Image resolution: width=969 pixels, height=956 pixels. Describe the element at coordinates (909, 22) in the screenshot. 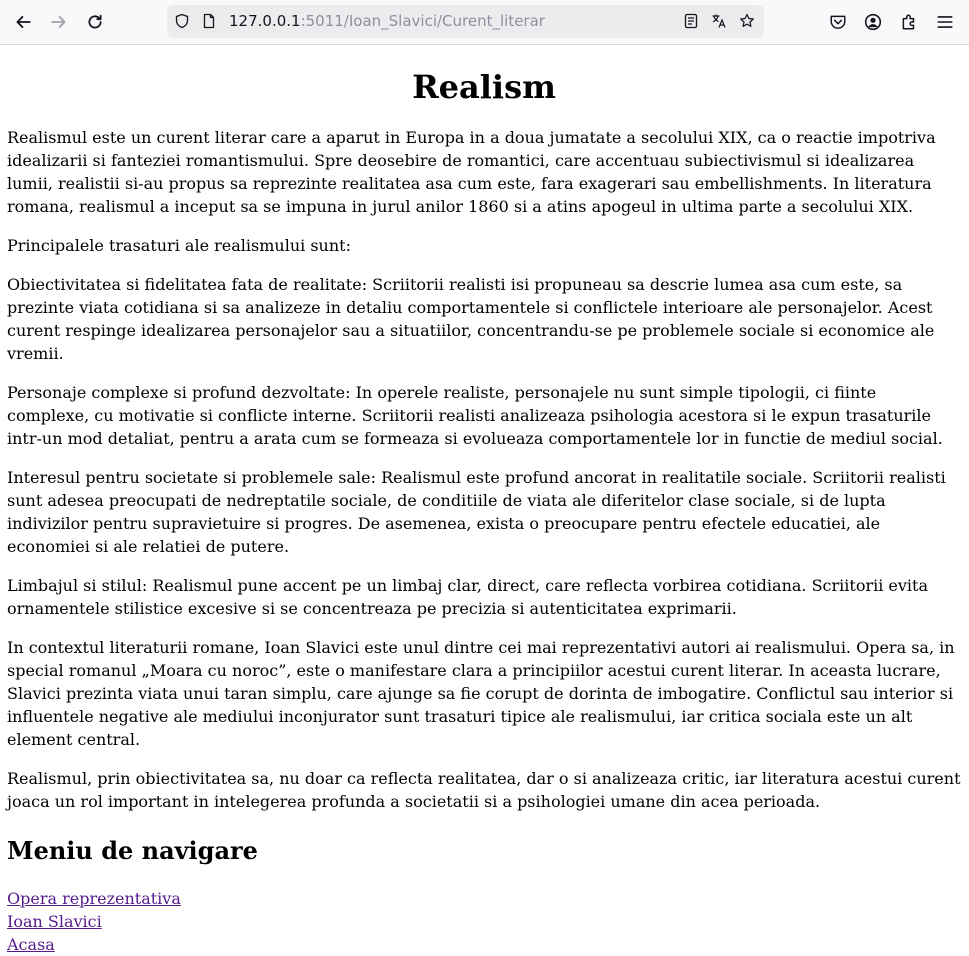

I see `extensions-icon` at that location.